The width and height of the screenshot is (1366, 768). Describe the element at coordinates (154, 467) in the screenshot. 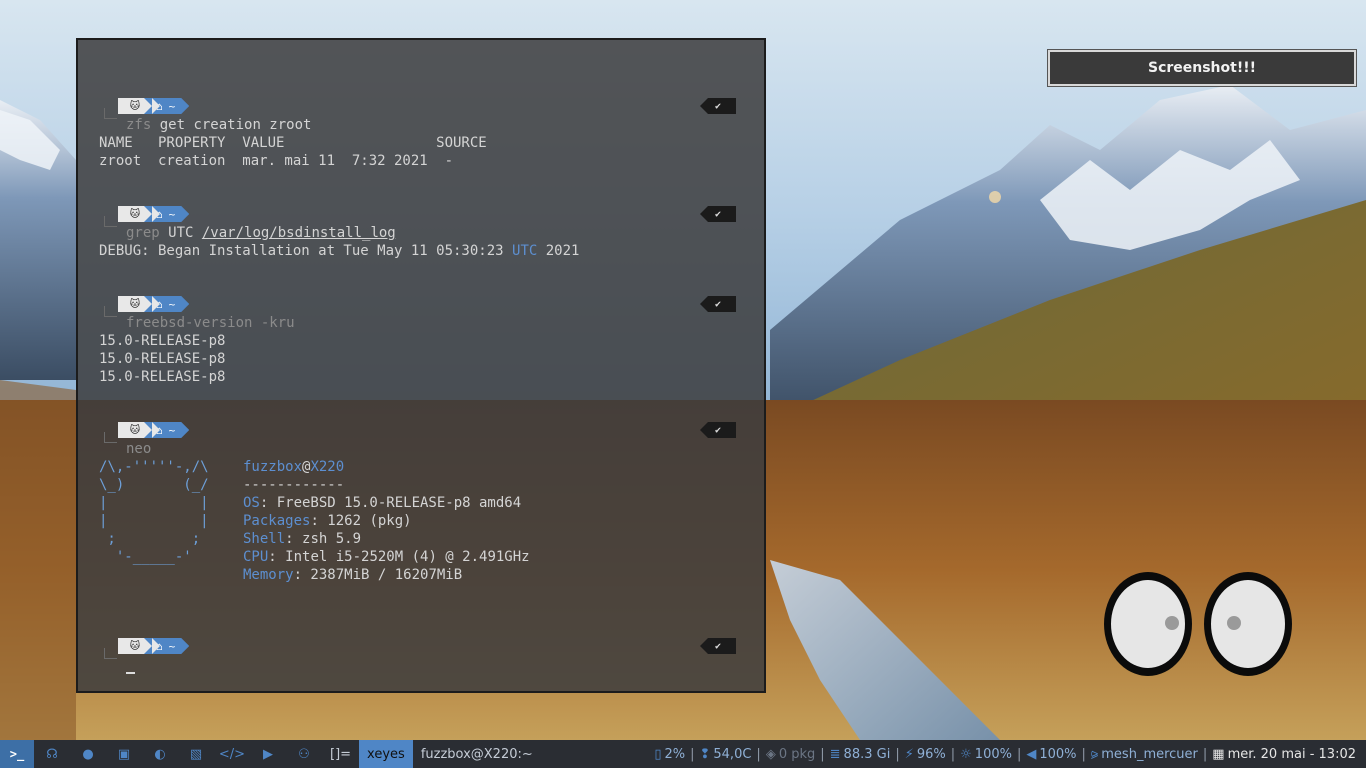

I see `ascii-logo-line: /\,-'''''-,/\` at that location.